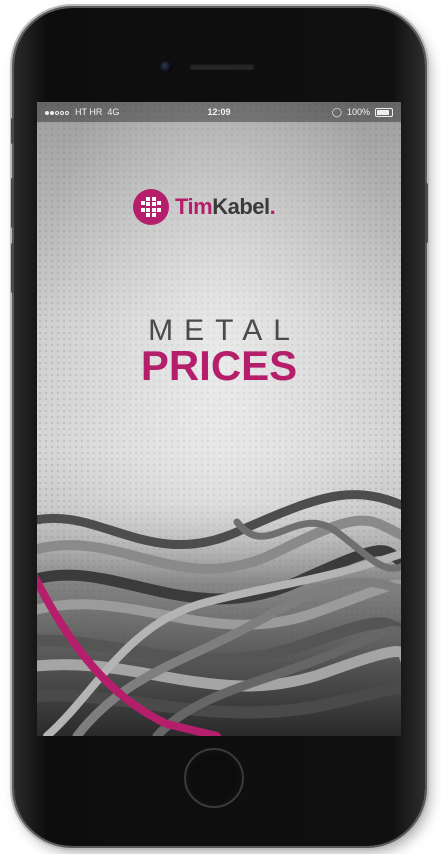  Describe the element at coordinates (336, 112) in the screenshot. I see `alarm-icon: ◯` at that location.